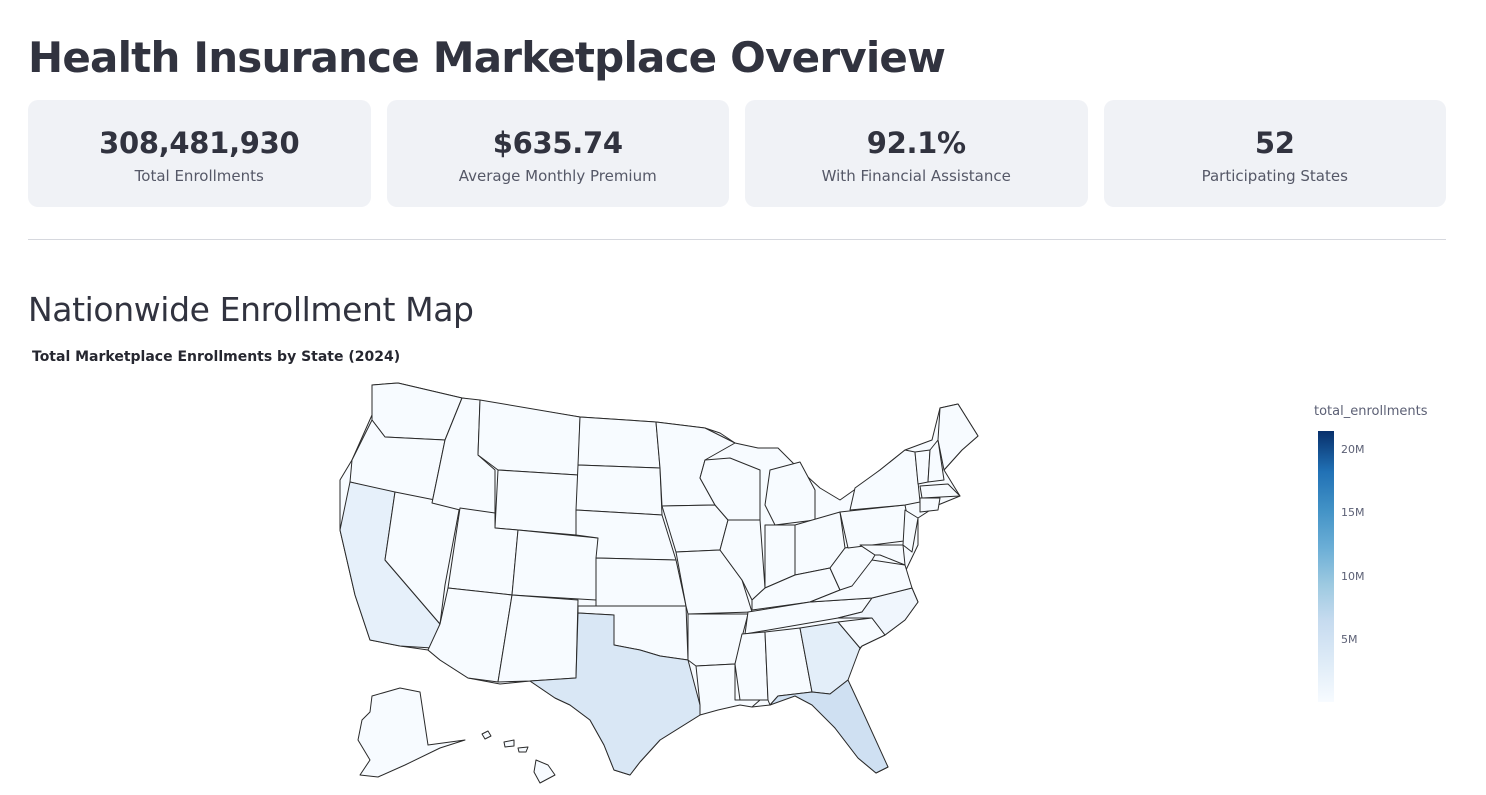  I want to click on colorbar-title: total_enrollments, so click(1371, 411).